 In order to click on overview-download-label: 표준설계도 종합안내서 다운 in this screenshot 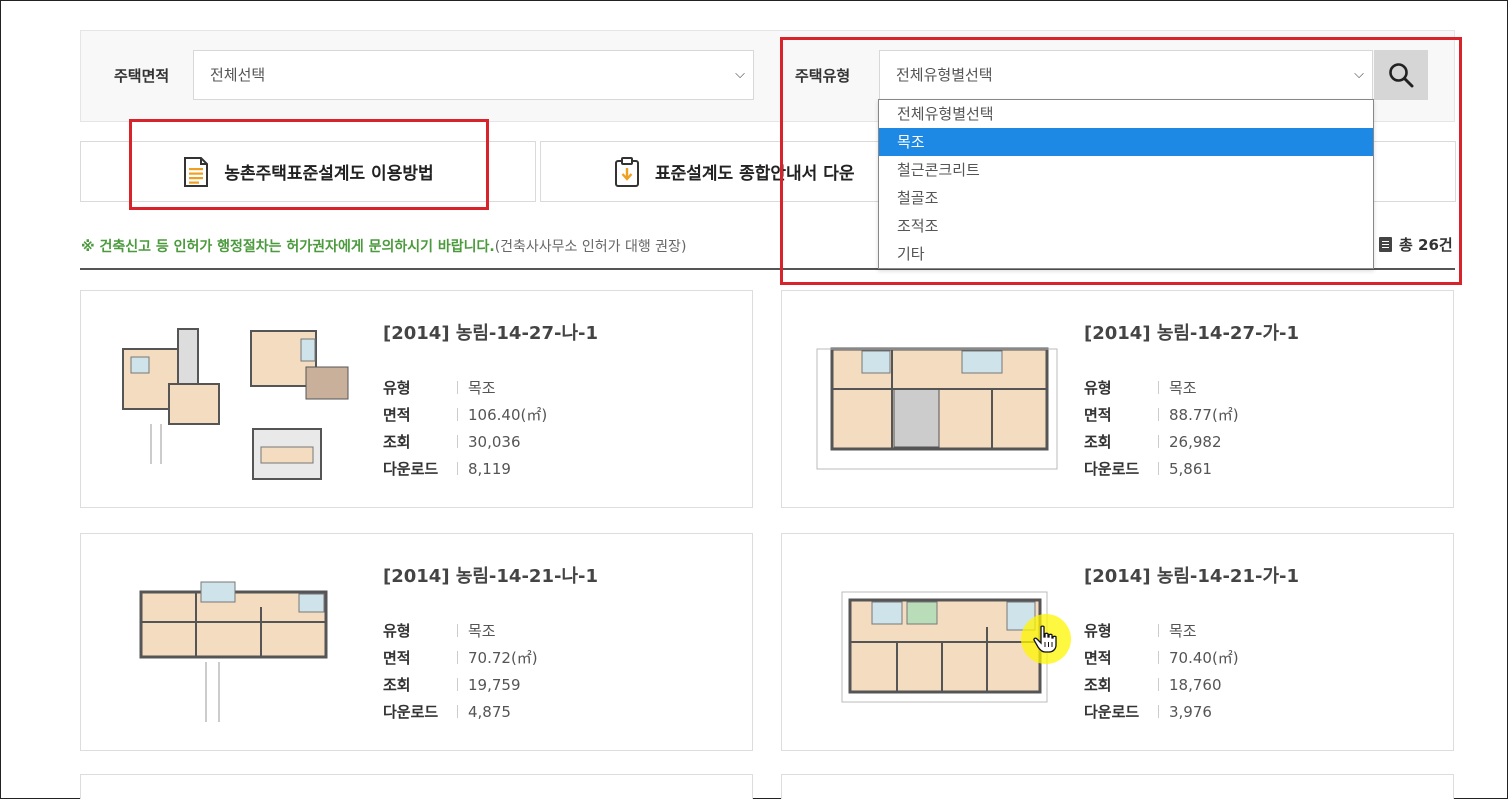, I will do `click(755, 174)`.